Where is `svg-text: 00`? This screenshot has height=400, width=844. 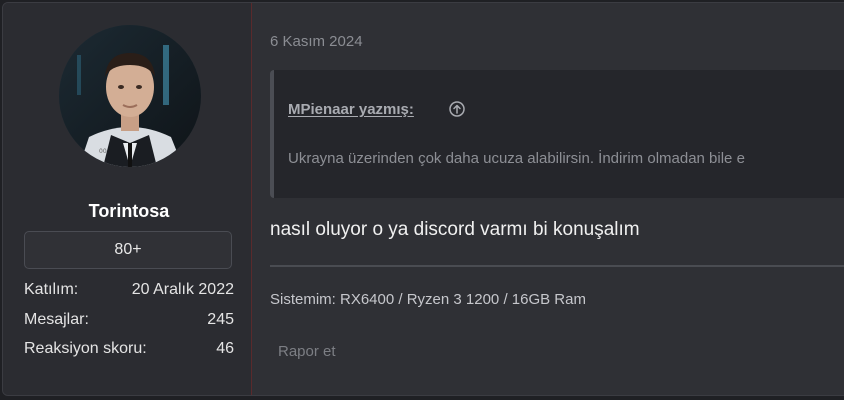
svg-text: 00 is located at coordinates (103, 151).